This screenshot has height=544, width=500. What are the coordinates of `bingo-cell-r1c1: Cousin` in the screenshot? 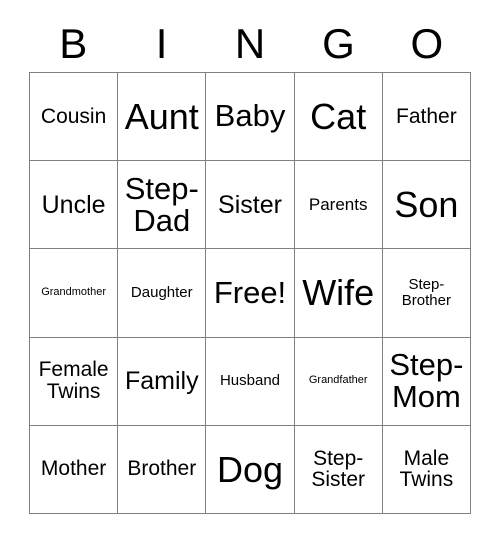 It's located at (74, 117).